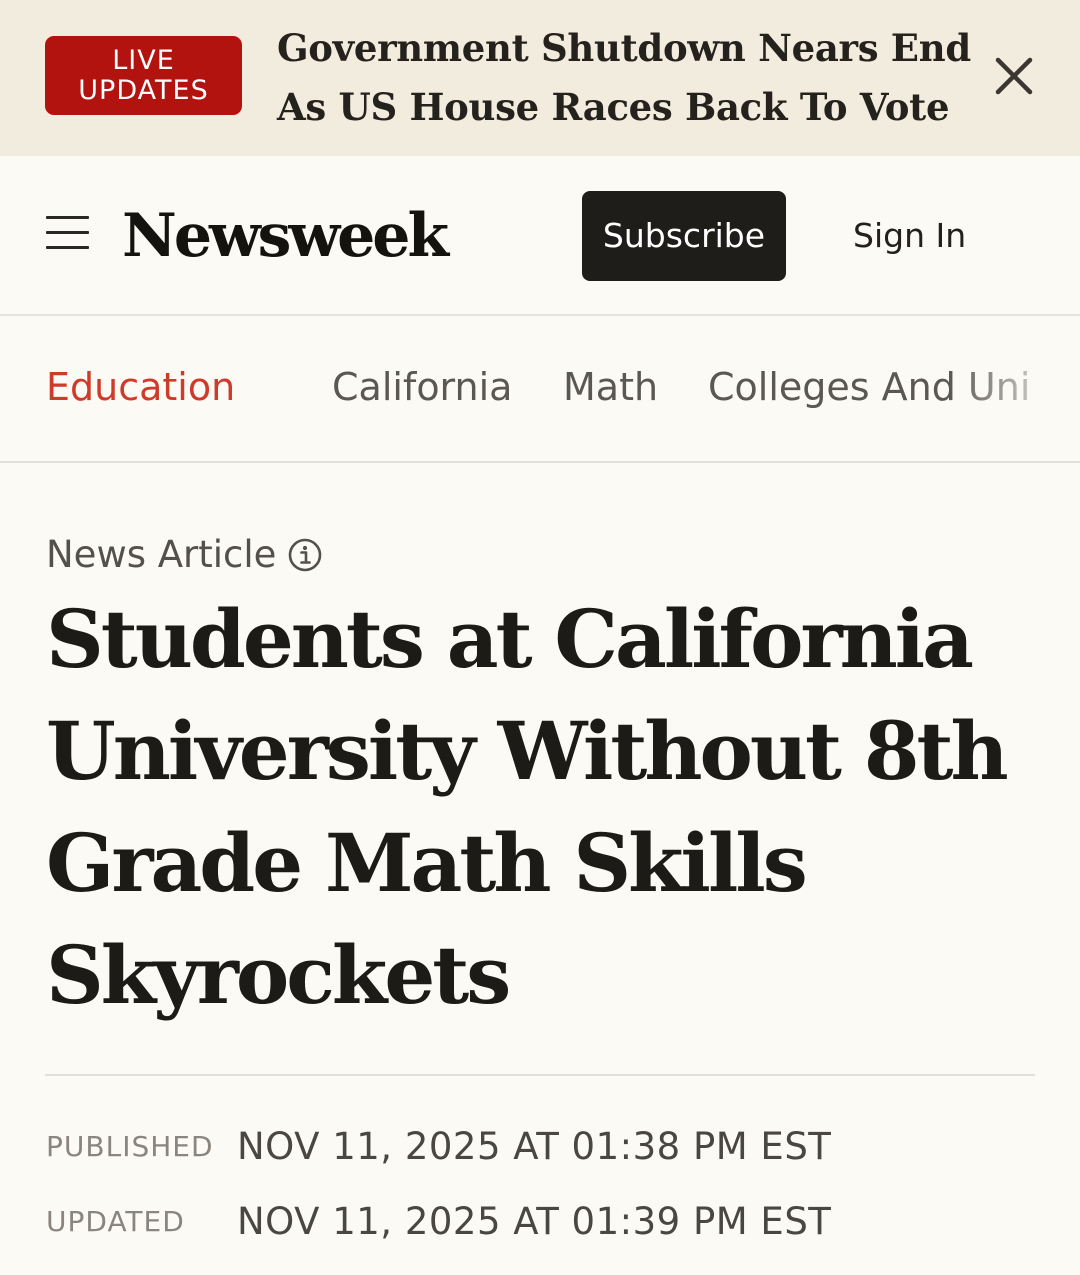  Describe the element at coordinates (140, 387) in the screenshot. I see `topic-education: Education` at that location.